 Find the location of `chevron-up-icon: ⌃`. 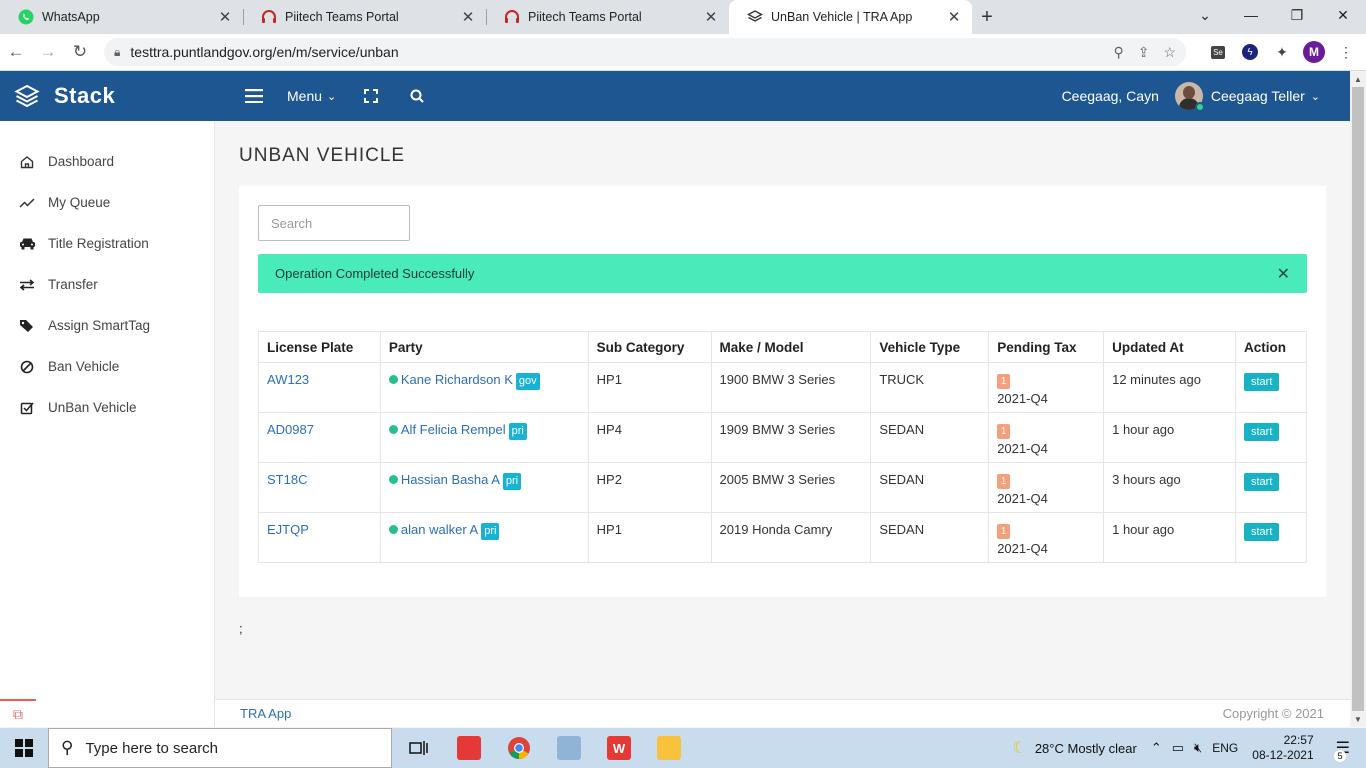

chevron-up-icon: ⌃ is located at coordinates (1156, 748).